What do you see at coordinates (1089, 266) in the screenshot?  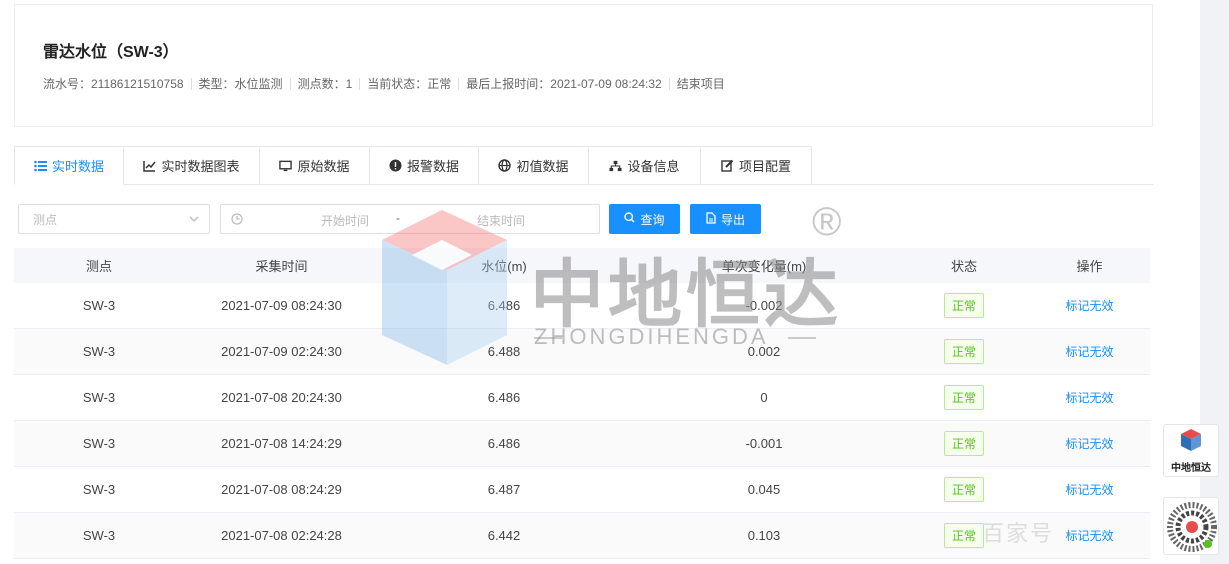 I see `column-header-action: 操作` at bounding box center [1089, 266].